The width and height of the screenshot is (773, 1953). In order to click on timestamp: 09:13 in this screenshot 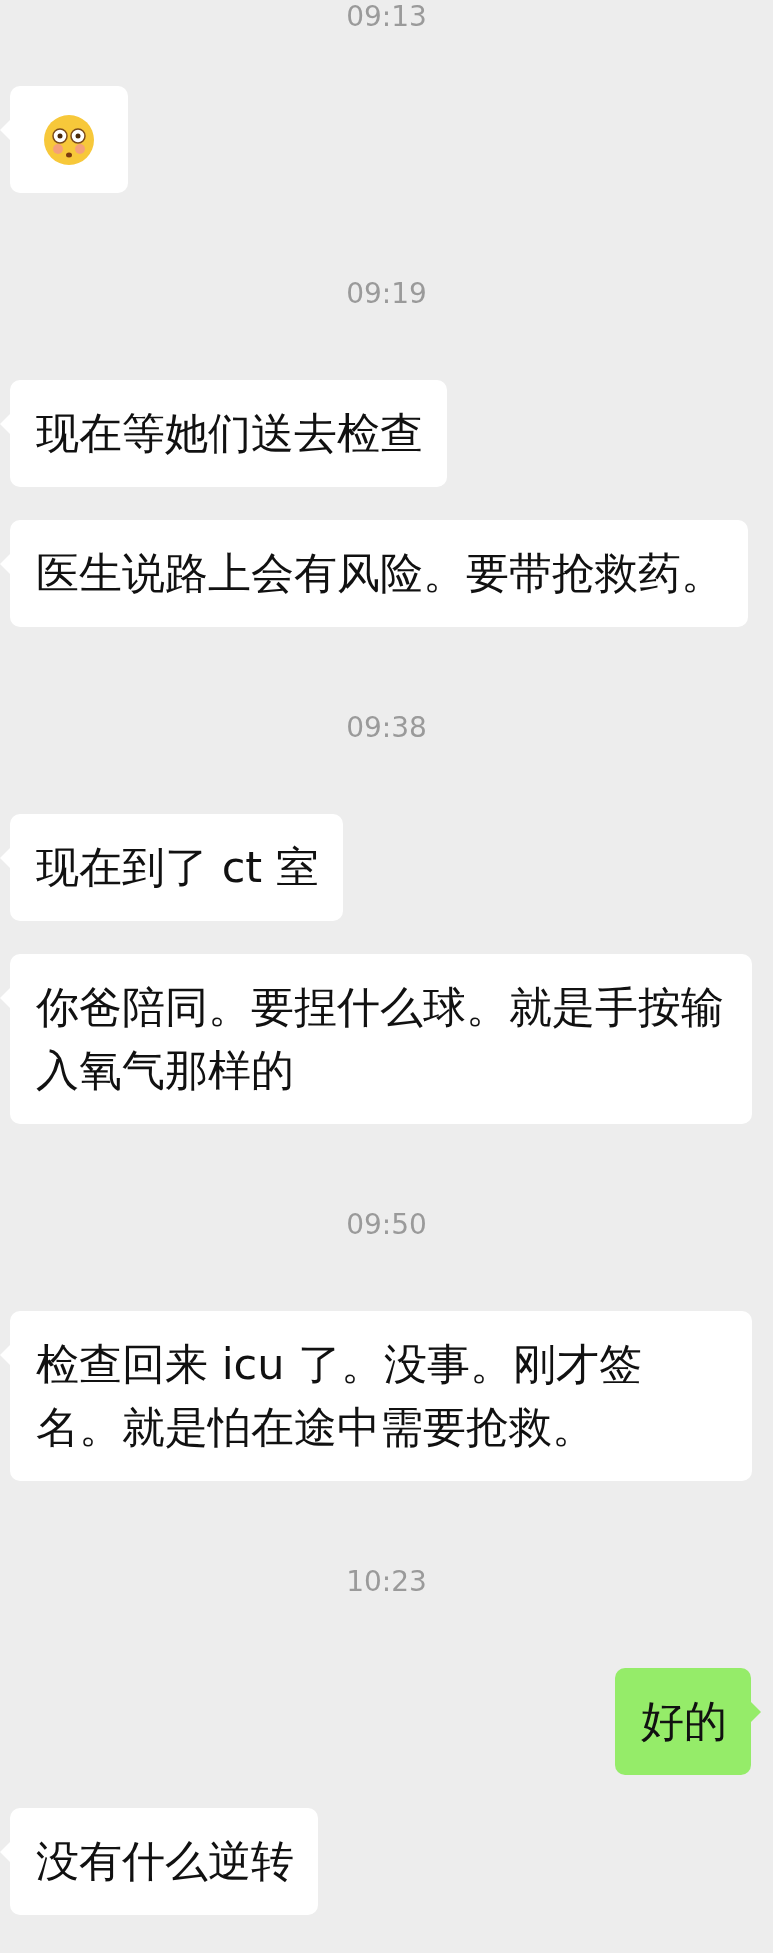, I will do `click(386, 17)`.